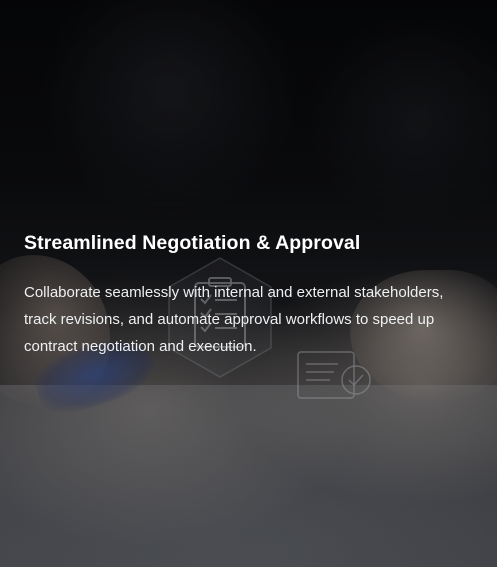  What do you see at coordinates (192, 243) in the screenshot?
I see `card-title: Streamlined Negotiation & Approval` at bounding box center [192, 243].